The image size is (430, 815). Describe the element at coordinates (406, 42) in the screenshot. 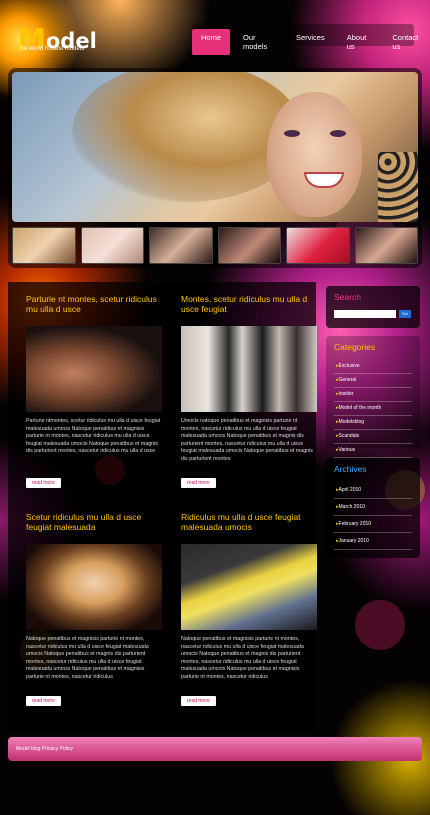

I see `nav-contact-us: Contact us` at that location.